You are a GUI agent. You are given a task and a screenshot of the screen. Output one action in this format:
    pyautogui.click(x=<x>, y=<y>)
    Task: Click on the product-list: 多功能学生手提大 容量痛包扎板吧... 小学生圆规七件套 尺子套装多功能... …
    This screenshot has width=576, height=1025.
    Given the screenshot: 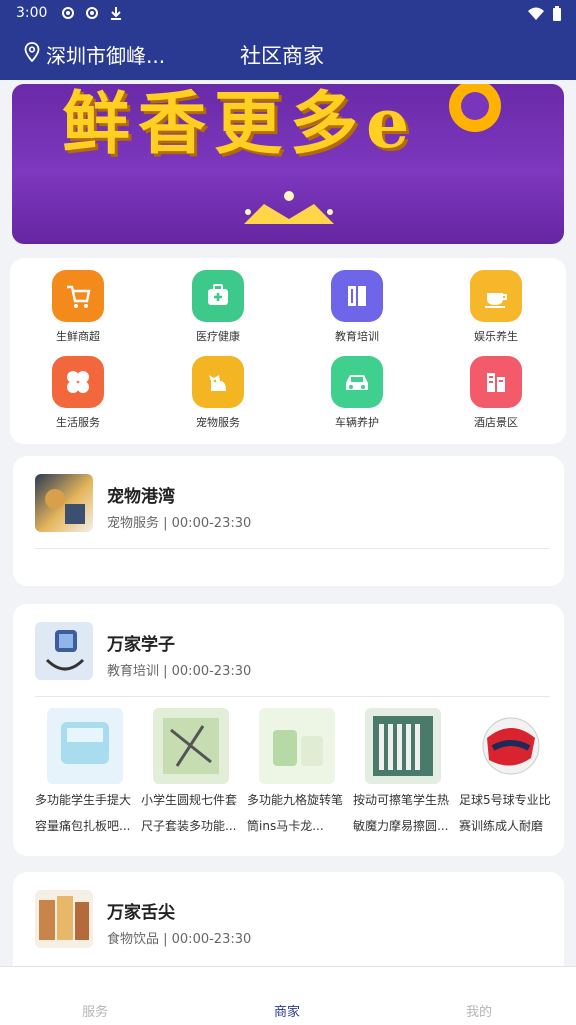 What is the action you would take?
    pyautogui.click(x=283, y=778)
    